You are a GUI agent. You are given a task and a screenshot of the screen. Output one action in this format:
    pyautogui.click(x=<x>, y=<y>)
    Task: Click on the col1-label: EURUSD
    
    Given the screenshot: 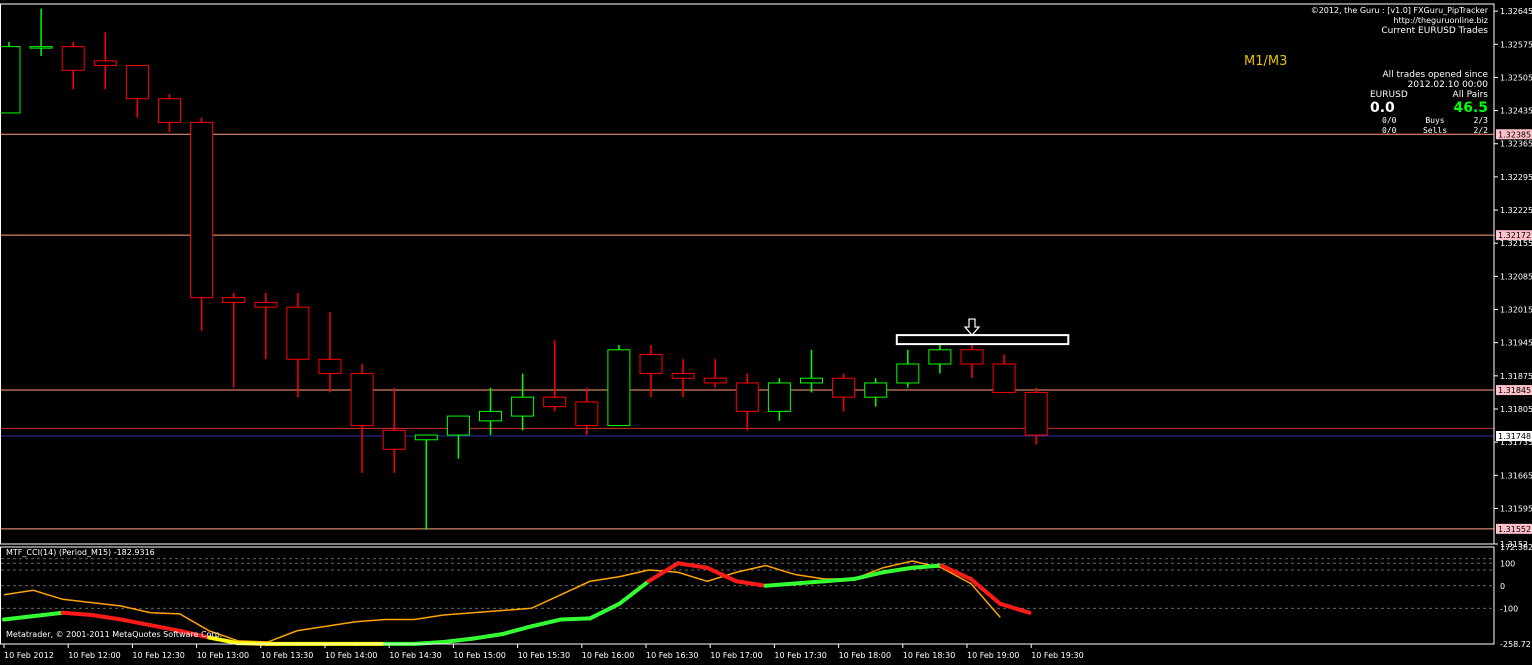 What is the action you would take?
    pyautogui.click(x=1389, y=95)
    